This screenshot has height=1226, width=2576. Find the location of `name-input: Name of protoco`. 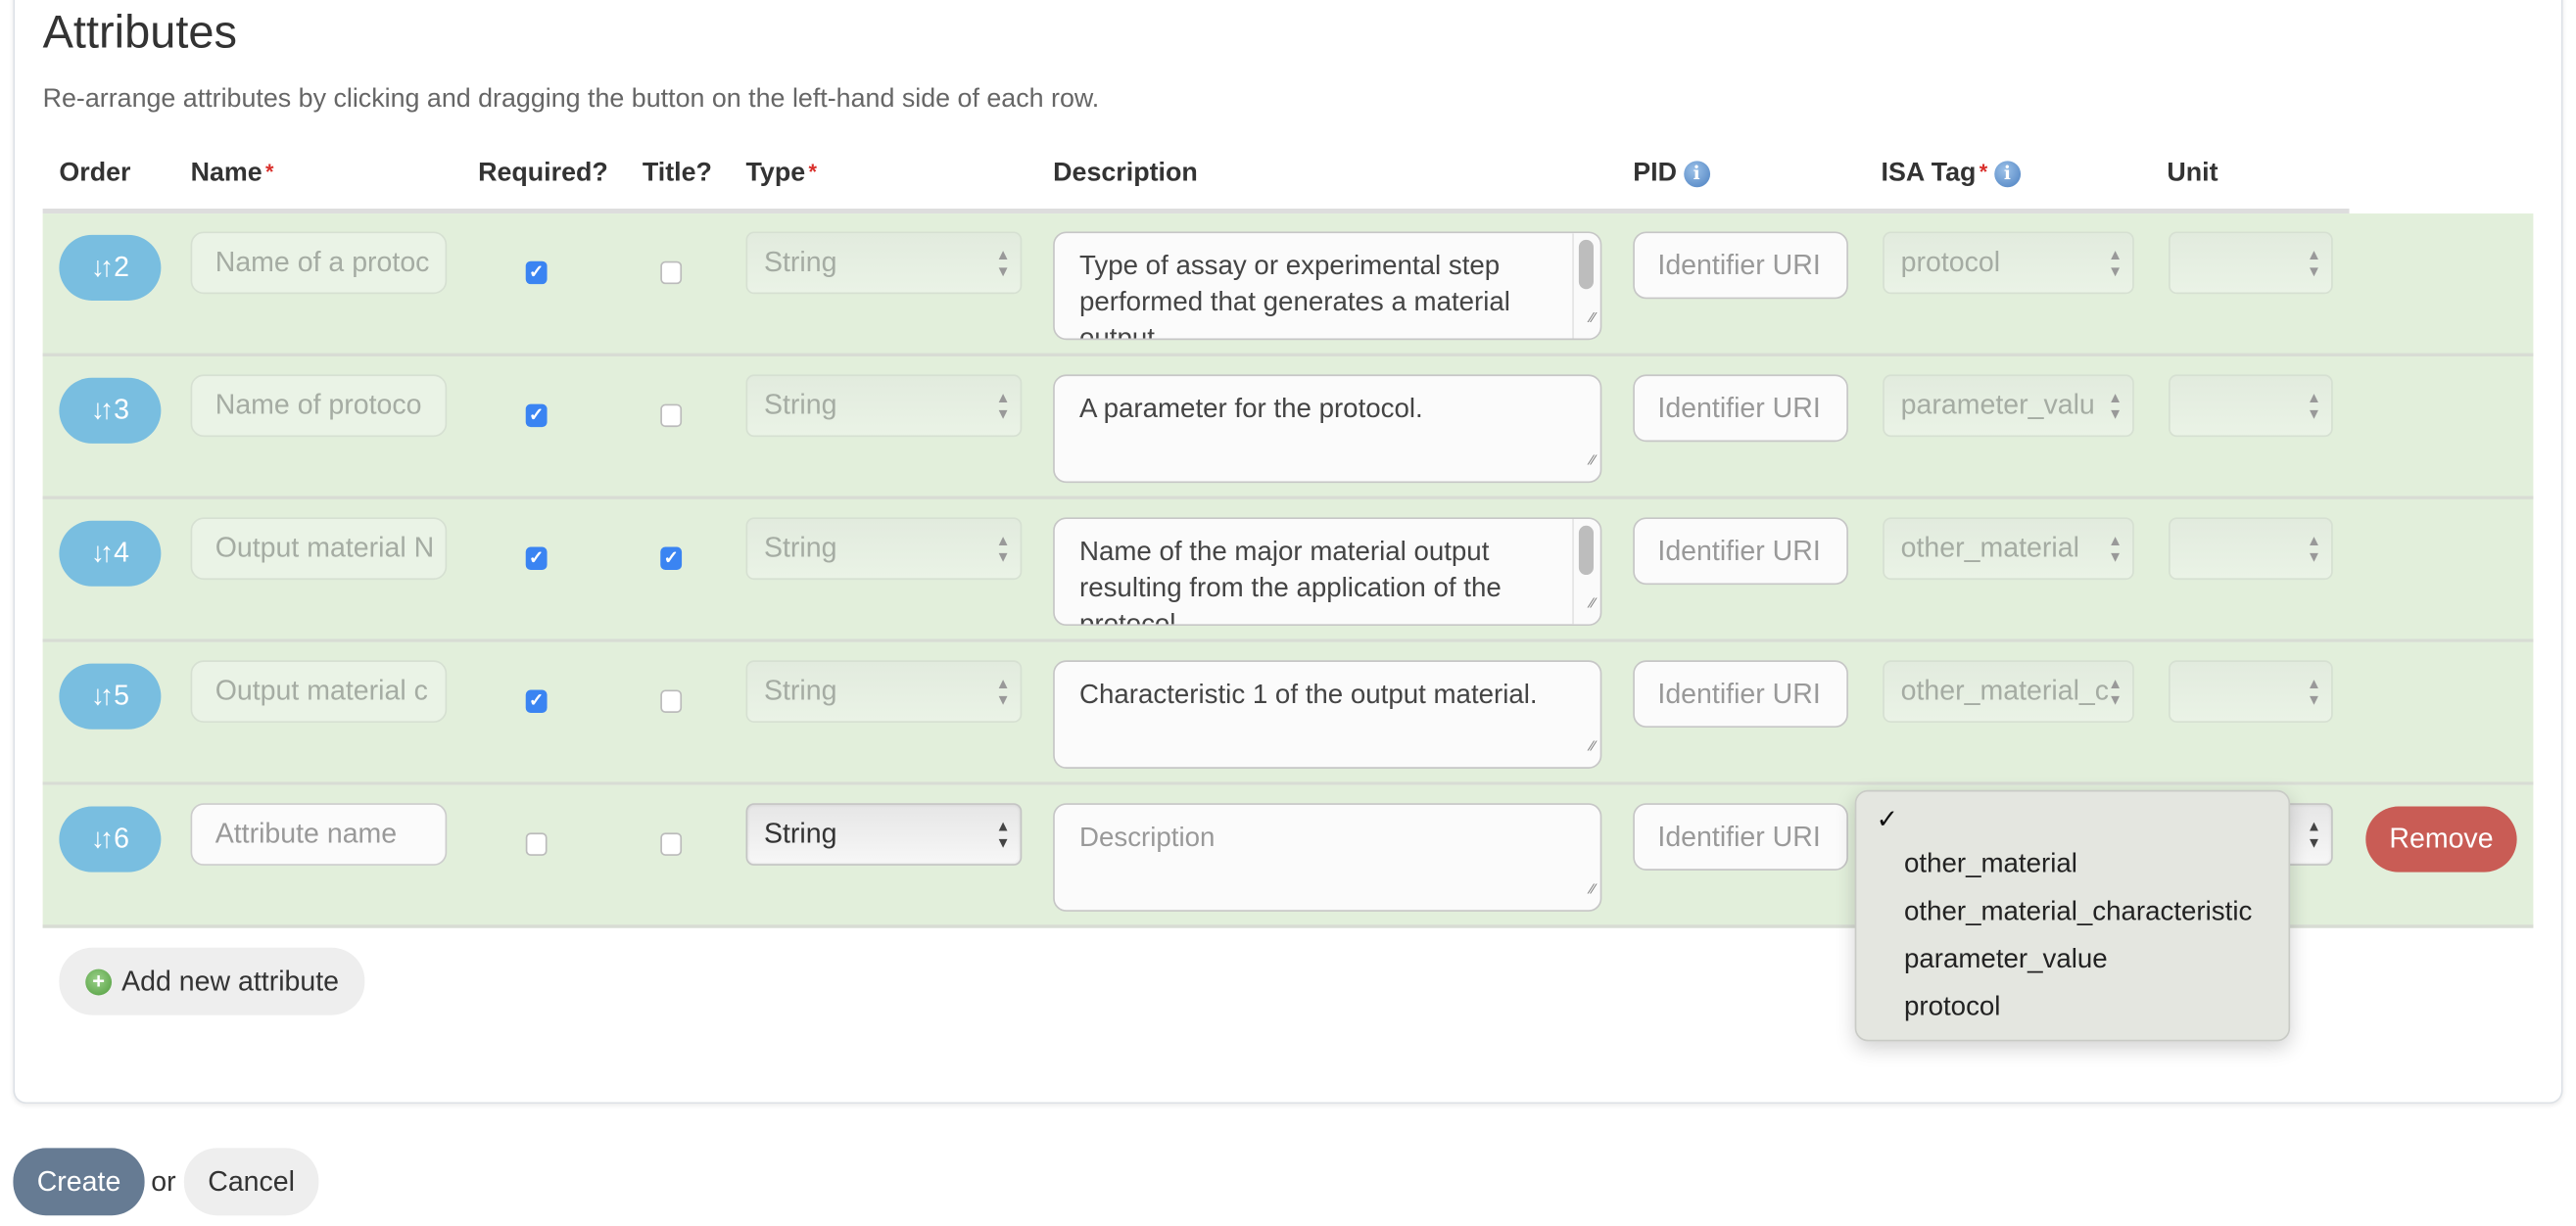

name-input: Name of protoco is located at coordinates (319, 406).